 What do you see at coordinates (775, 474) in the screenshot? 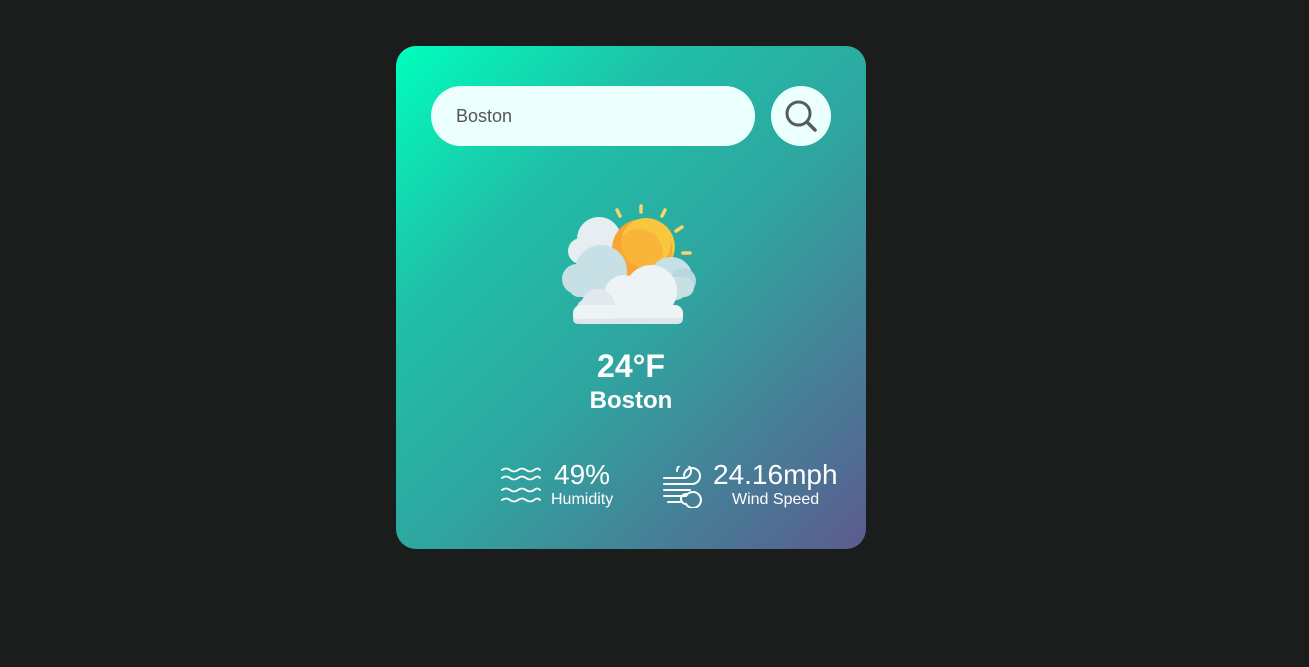
I see `wind-speed-value: 24.16mph` at bounding box center [775, 474].